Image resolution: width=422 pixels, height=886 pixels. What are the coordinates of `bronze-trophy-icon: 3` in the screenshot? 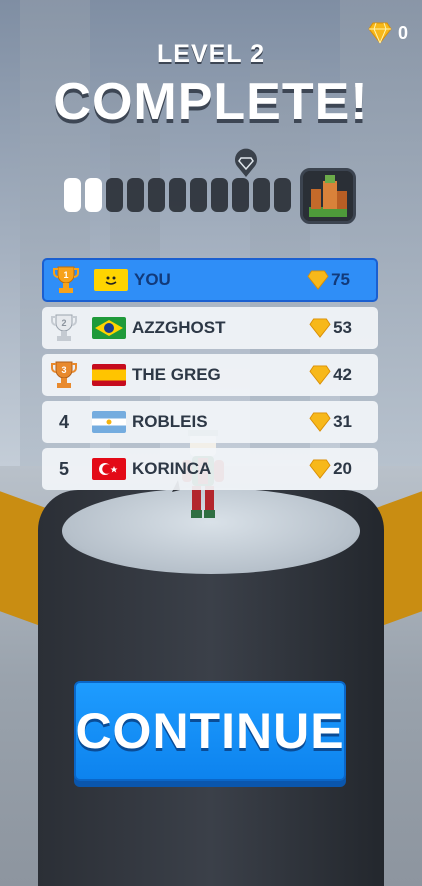 It's located at (64, 375).